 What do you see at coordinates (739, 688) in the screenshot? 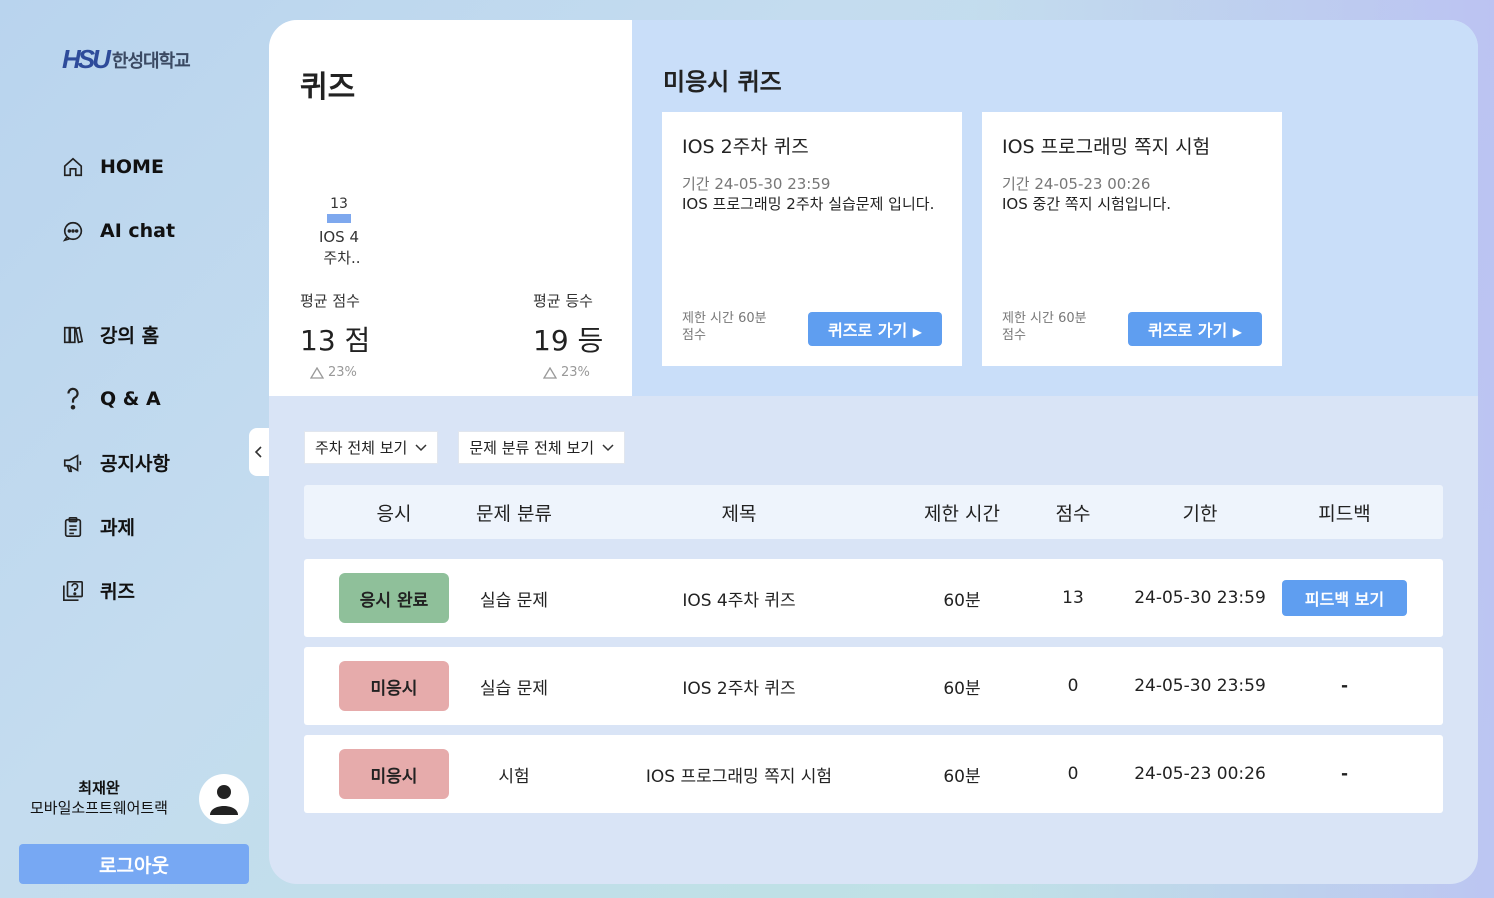
I see `title-cell: IOS 2주차 퀴즈` at bounding box center [739, 688].